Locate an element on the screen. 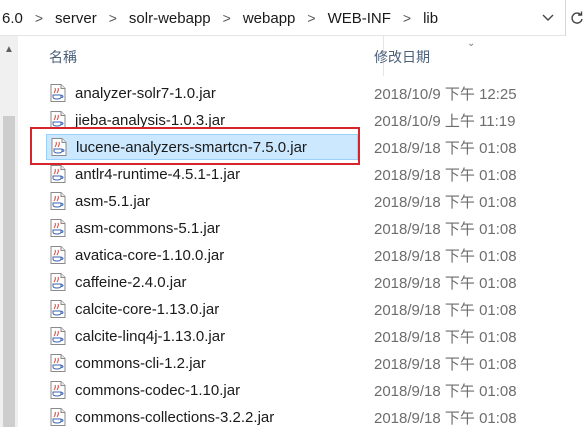 The image size is (586, 430). navigation-scrollbar: ▲ is located at coordinates (9, 231).